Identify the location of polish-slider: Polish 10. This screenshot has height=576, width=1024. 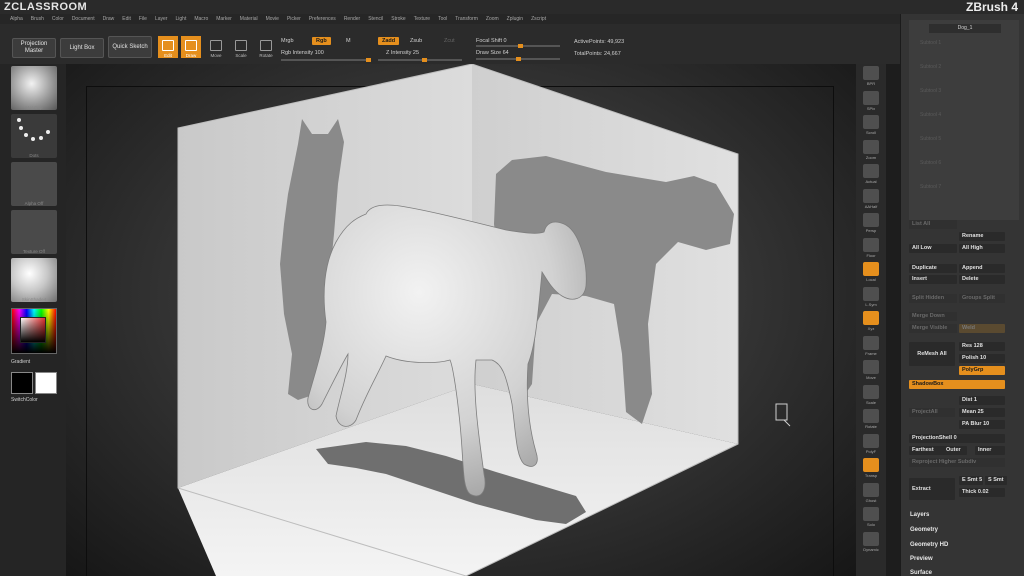
(982, 358).